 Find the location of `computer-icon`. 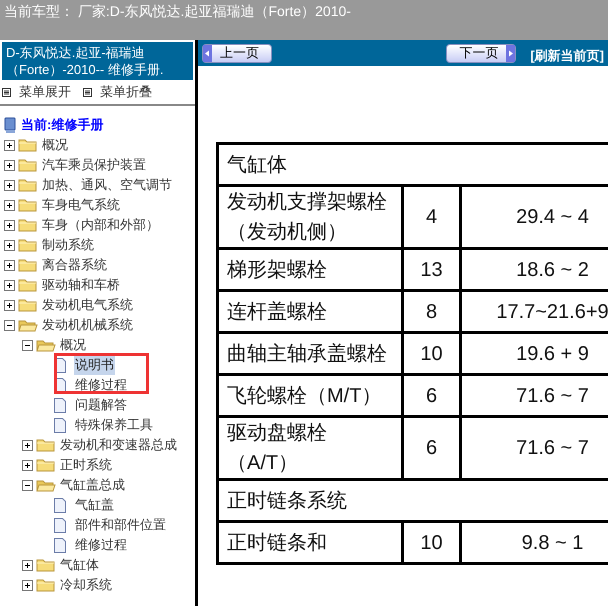

computer-icon is located at coordinates (10, 125).